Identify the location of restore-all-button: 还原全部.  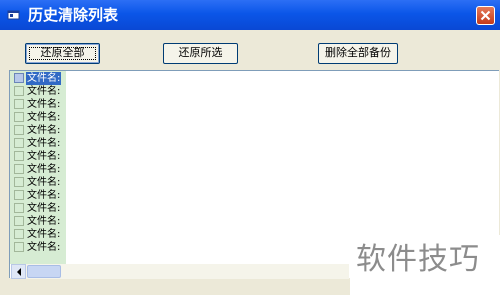
(62, 53).